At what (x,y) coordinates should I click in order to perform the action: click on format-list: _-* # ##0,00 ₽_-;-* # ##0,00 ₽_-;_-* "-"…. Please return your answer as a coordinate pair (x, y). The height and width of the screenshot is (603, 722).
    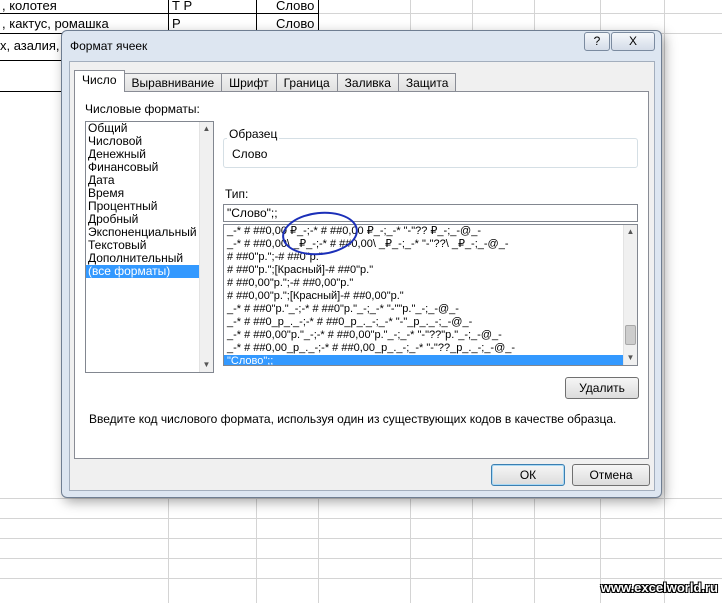
    Looking at the image, I should click on (430, 295).